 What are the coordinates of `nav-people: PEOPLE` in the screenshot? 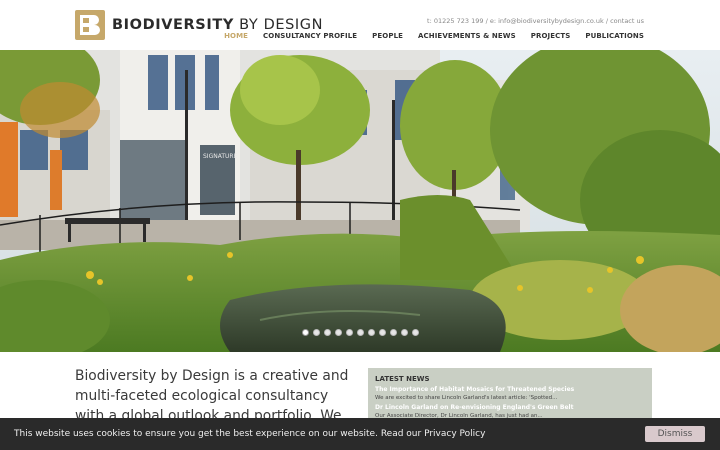 It's located at (387, 36).